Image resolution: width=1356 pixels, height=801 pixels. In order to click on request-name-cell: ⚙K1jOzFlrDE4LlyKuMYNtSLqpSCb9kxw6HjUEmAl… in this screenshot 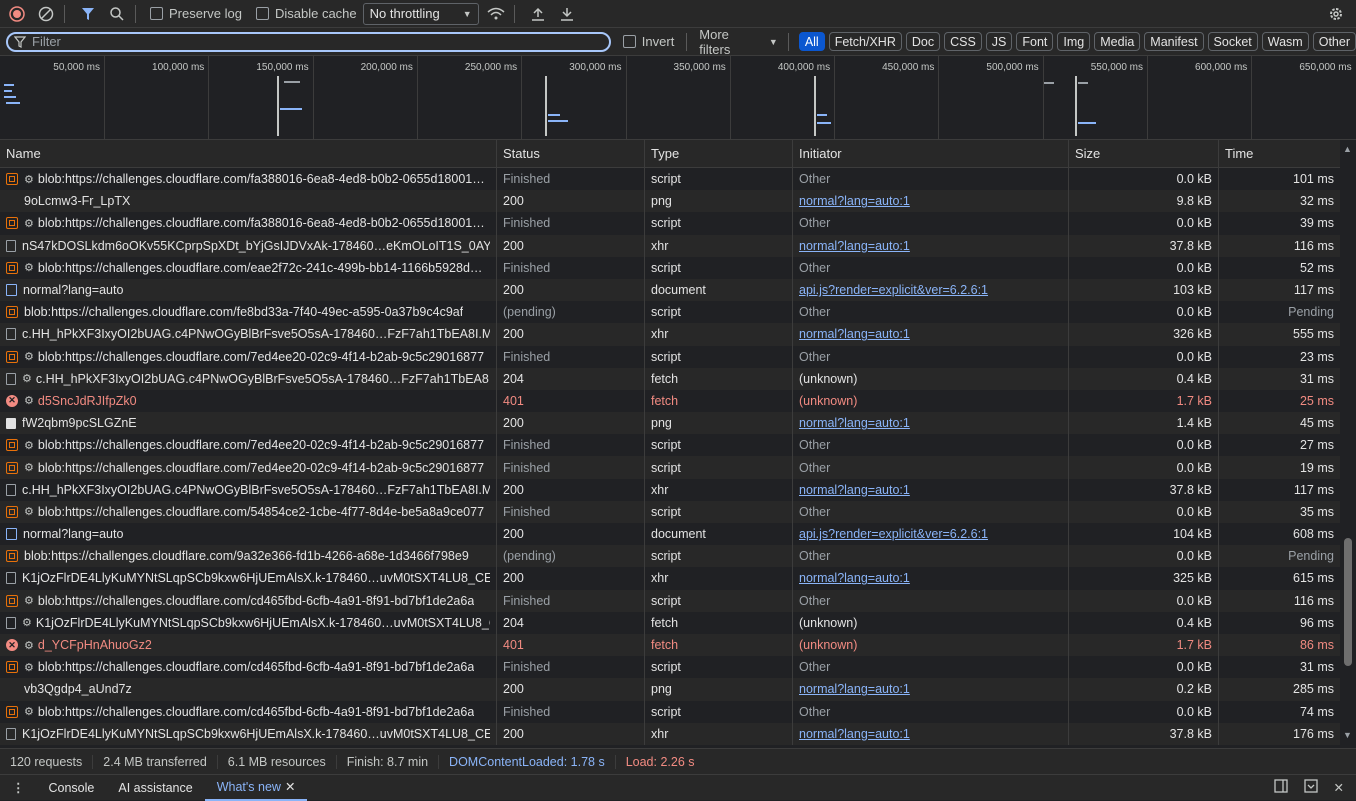, I will do `click(248, 623)`.